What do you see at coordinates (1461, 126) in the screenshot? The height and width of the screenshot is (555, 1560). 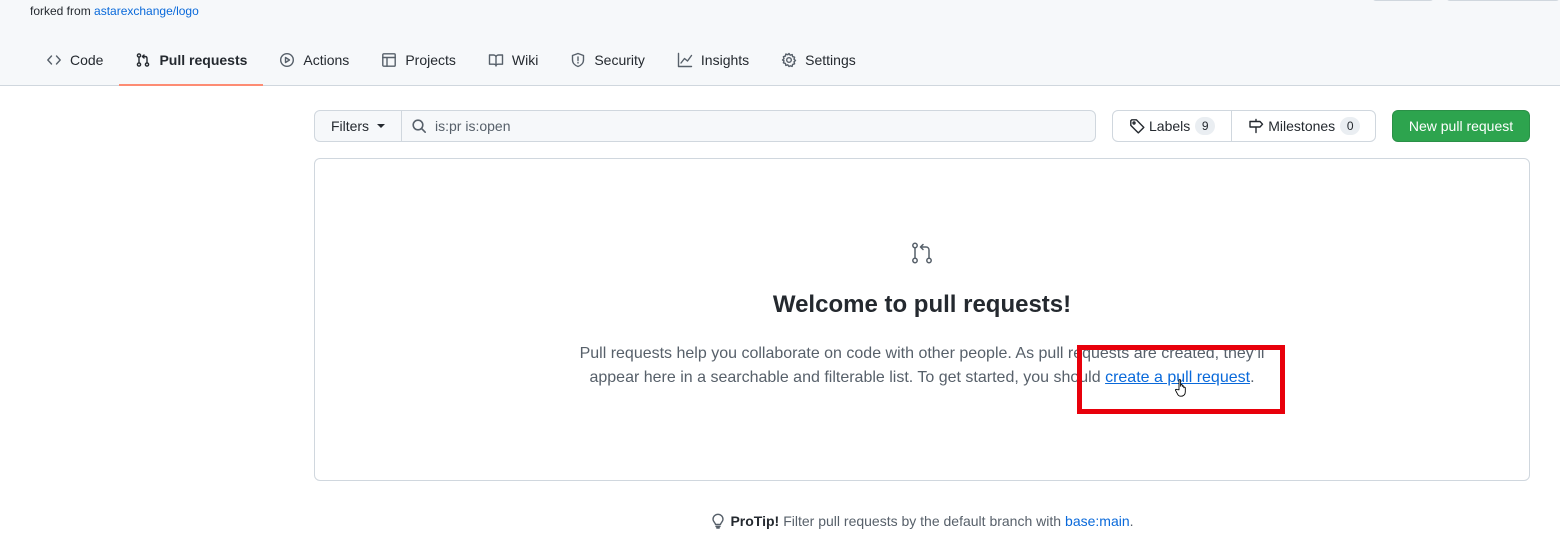 I see `new-pull-request-button: New pull request` at bounding box center [1461, 126].